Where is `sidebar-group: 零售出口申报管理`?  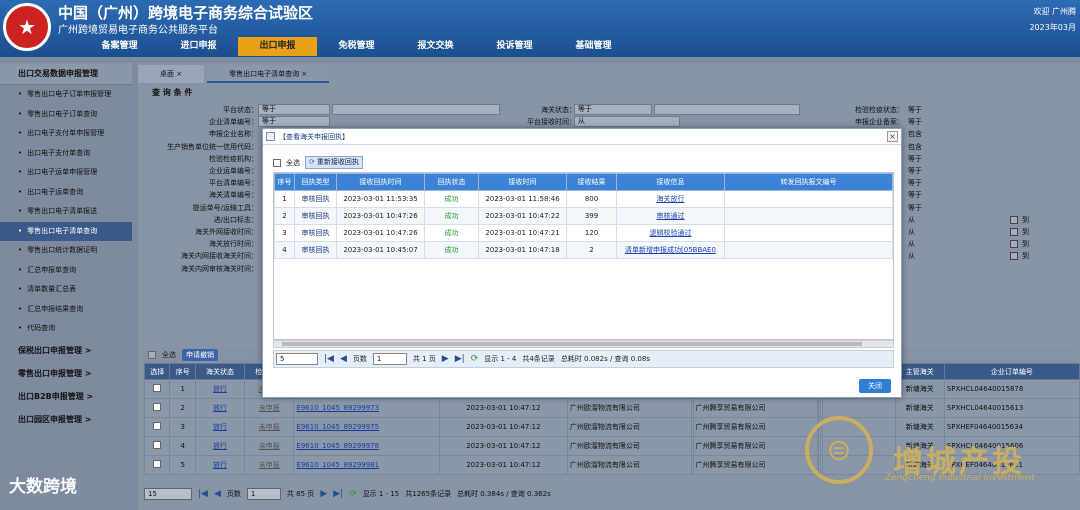
sidebar-group: 零售出口申报管理 is located at coordinates (66, 373).